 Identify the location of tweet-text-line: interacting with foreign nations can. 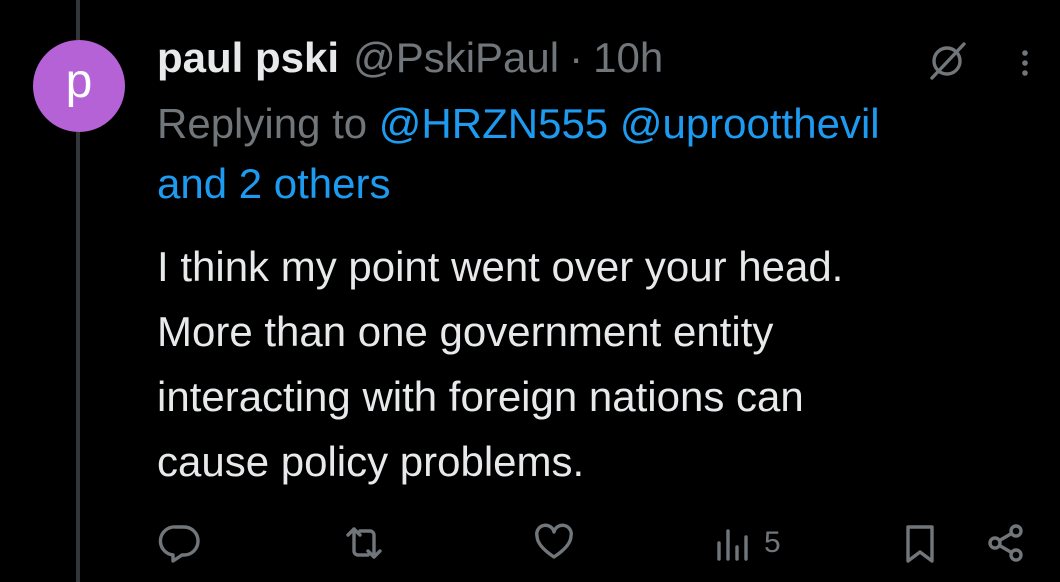
(480, 396).